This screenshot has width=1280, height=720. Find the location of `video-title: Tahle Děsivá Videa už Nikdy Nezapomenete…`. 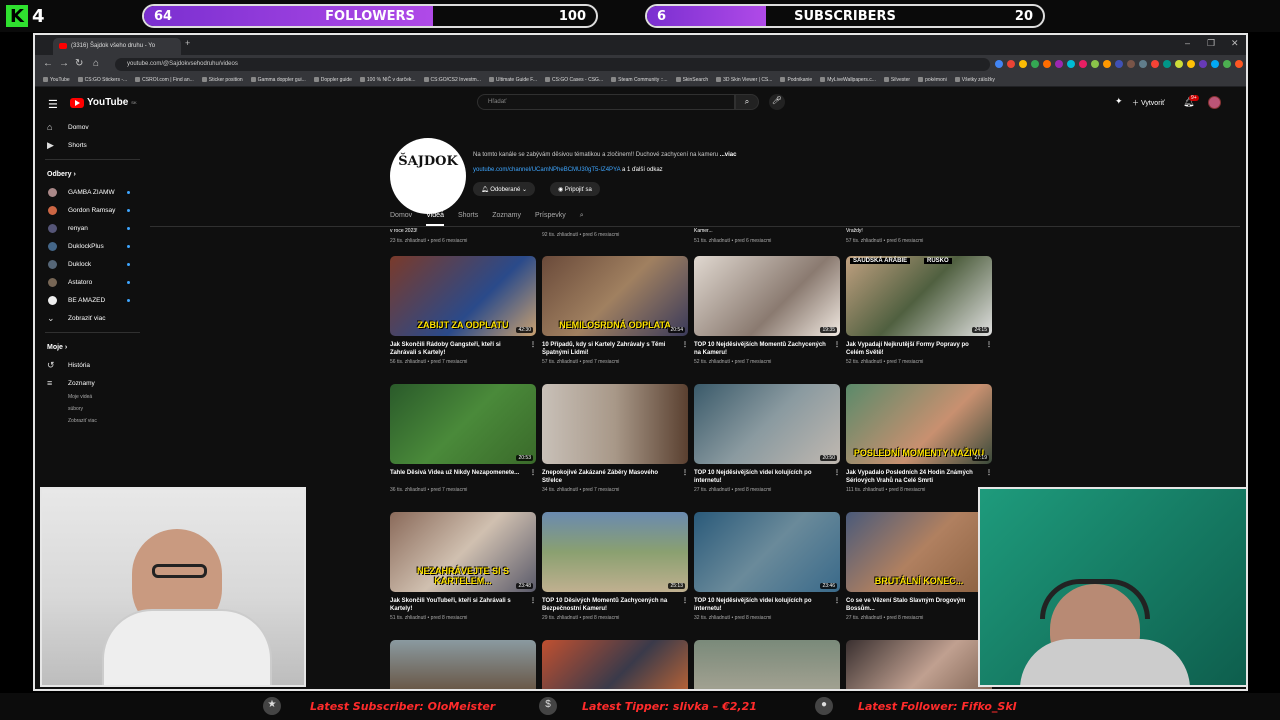

video-title: Tahle Děsivá Videa už Nikdy Nezapomenete… is located at coordinates (463, 477).